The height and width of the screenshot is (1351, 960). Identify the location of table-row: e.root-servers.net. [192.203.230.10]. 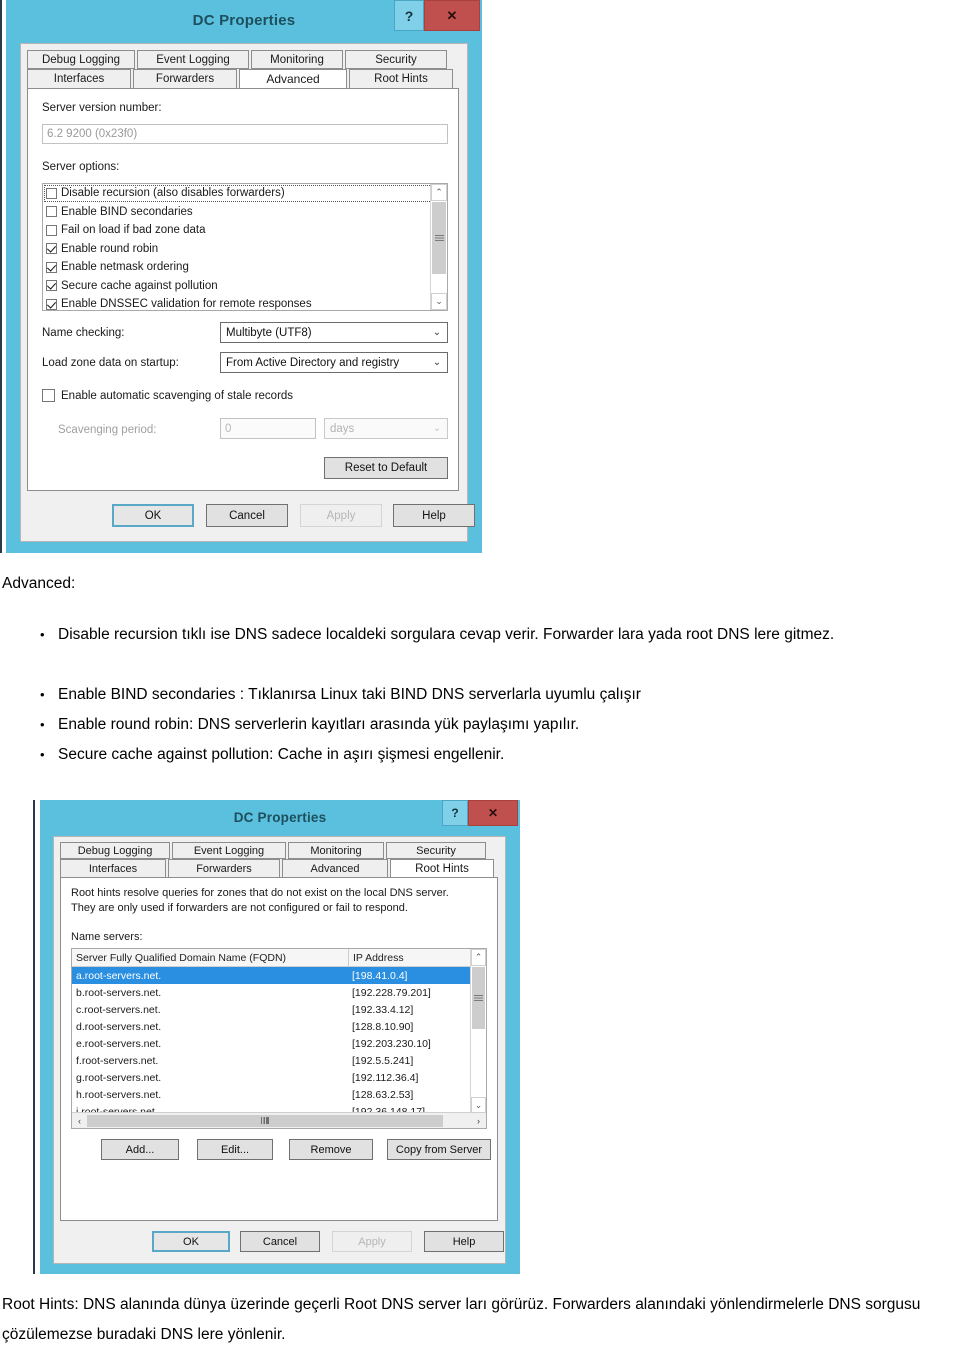
(279, 1043).